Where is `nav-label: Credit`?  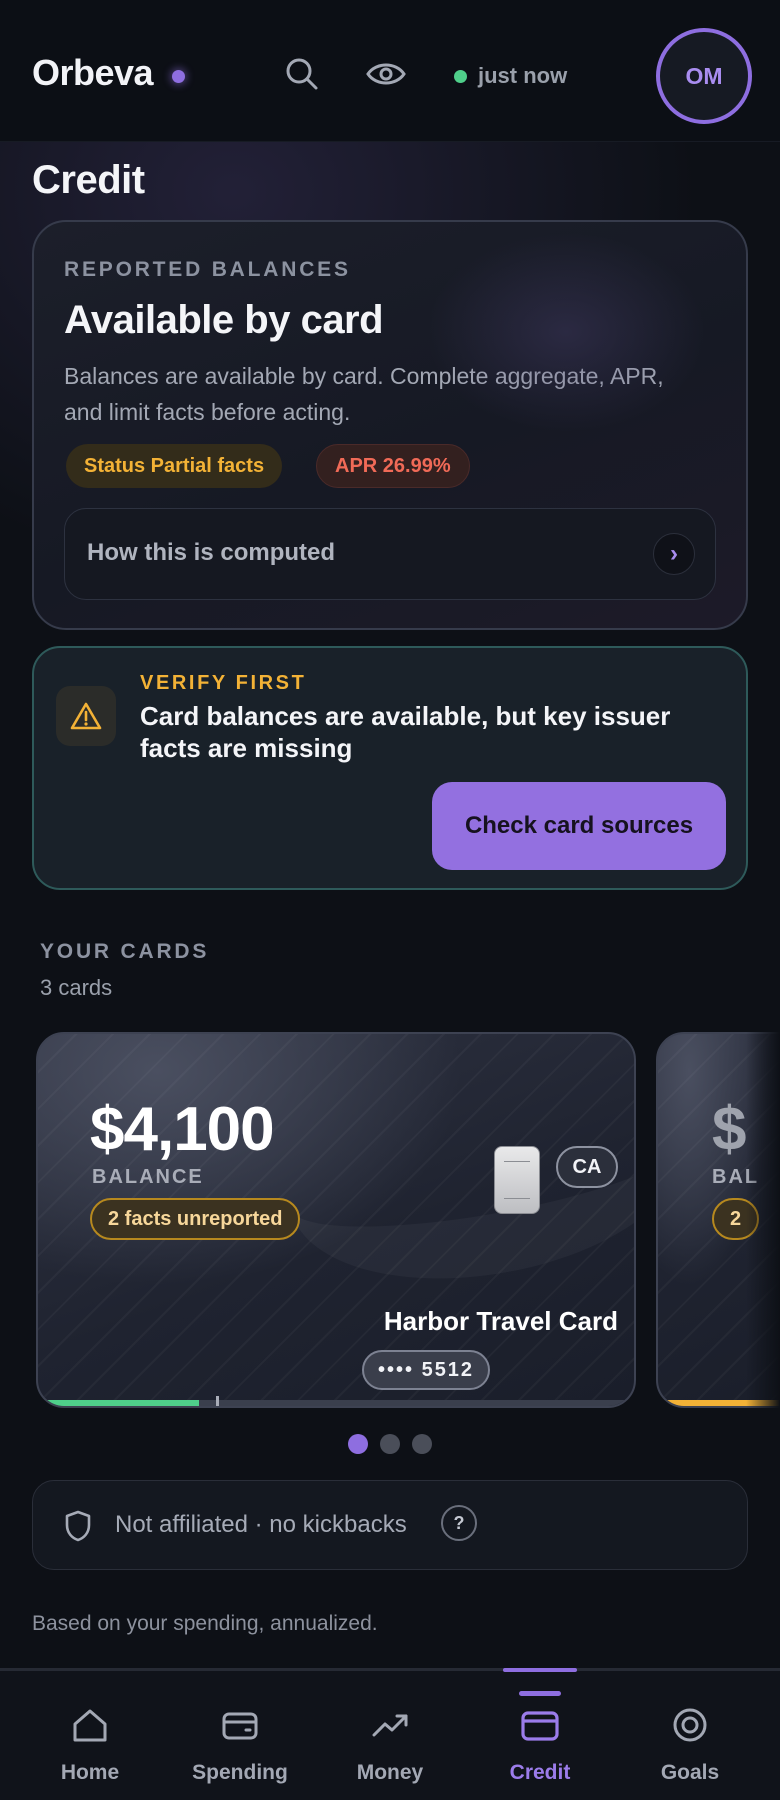 nav-label: Credit is located at coordinates (540, 1772).